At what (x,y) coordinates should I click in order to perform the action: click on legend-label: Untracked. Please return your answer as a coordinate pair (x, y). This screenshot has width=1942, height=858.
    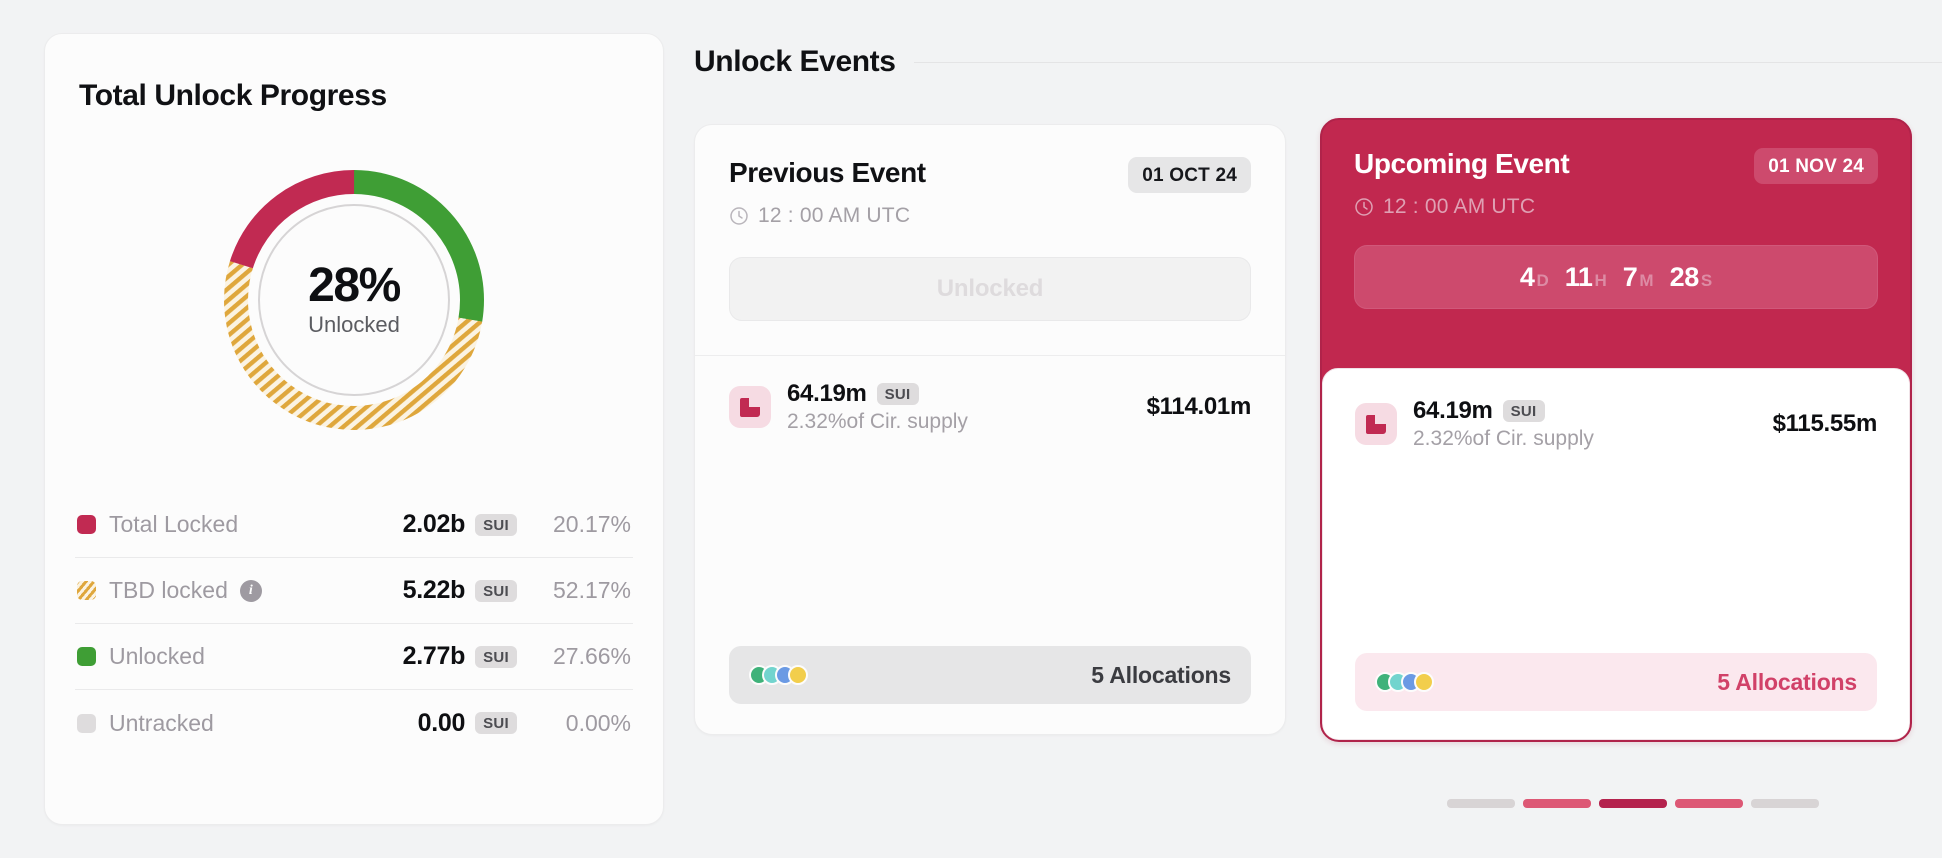
    Looking at the image, I should click on (161, 722).